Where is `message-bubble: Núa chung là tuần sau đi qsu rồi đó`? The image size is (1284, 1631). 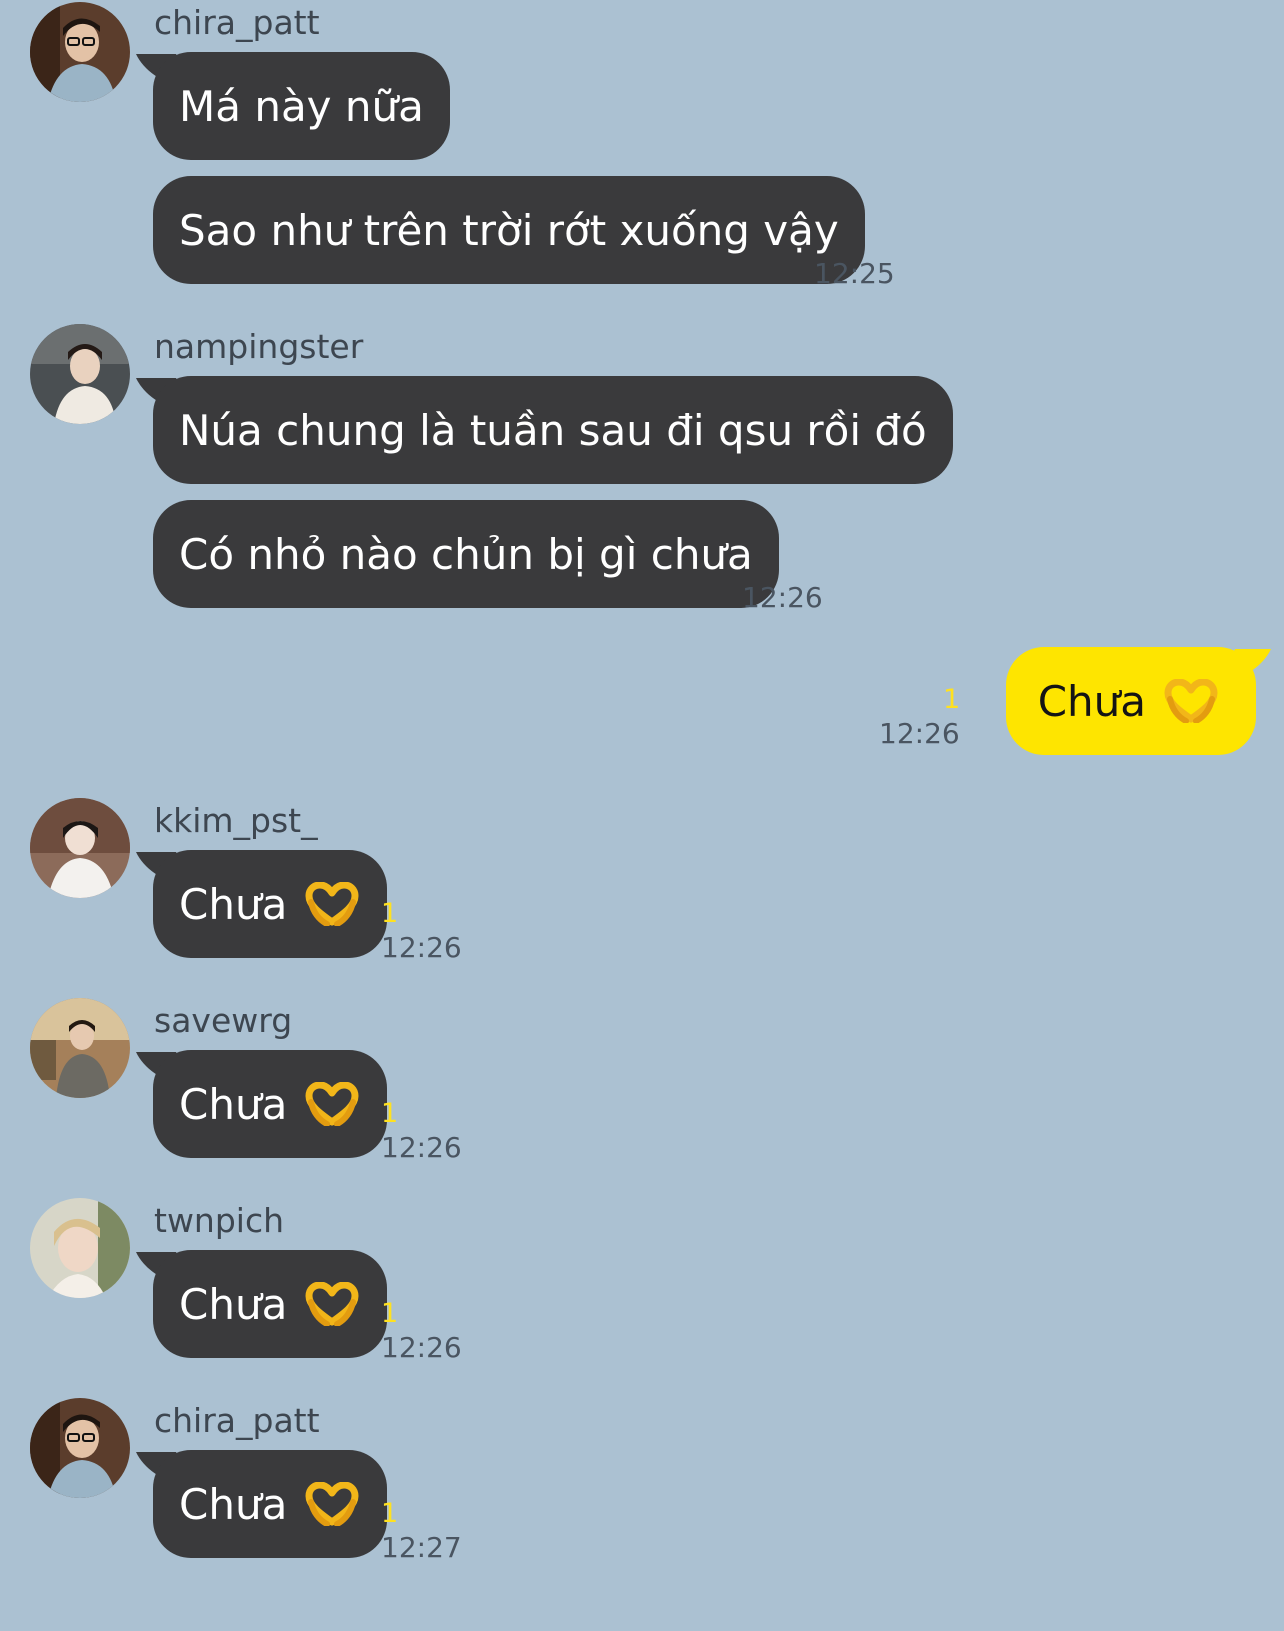
message-bubble: Núa chung là tuần sau đi qsu rồi đó is located at coordinates (553, 430).